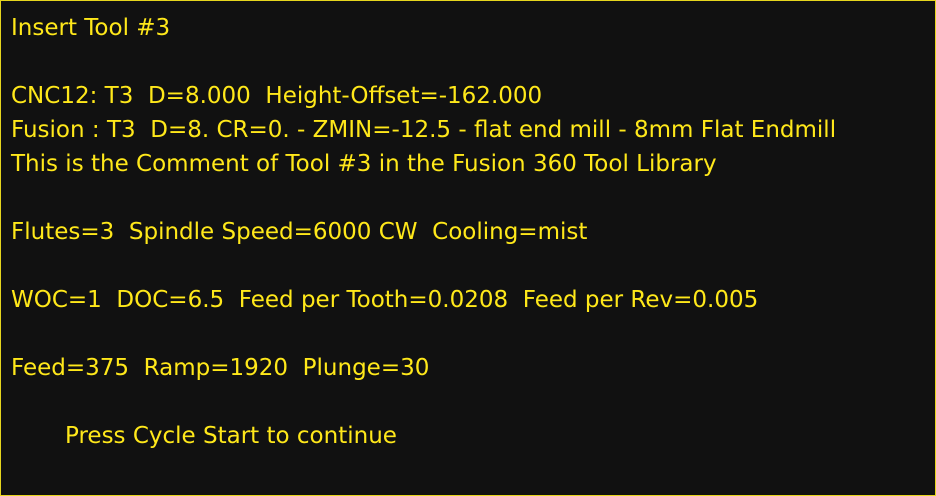 The height and width of the screenshot is (496, 936). I want to click on cycle-start-prompt: Press Cycle Start to continue, so click(231, 436).